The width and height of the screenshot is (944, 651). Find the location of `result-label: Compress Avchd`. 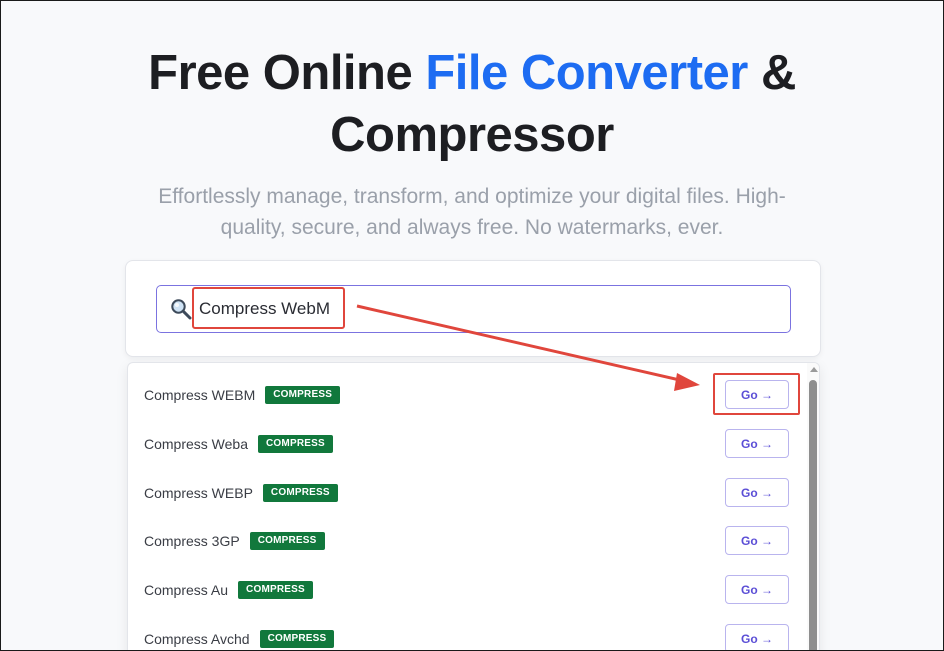

result-label: Compress Avchd is located at coordinates (197, 639).